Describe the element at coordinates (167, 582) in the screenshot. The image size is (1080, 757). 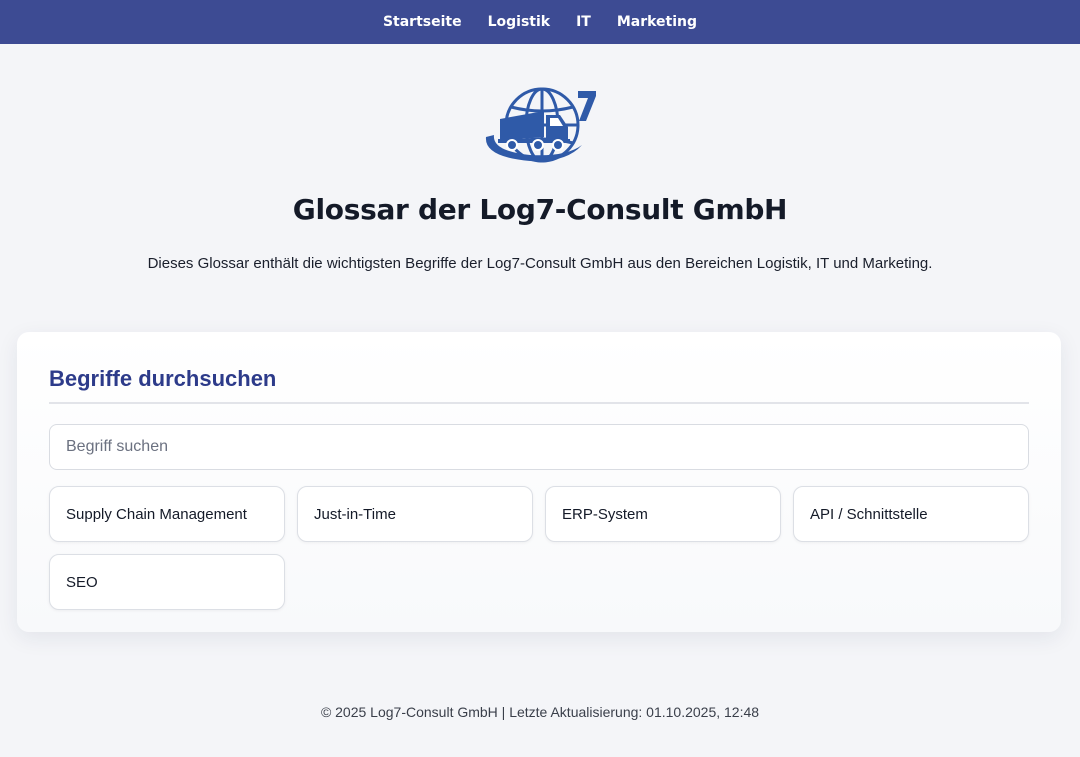
I see `term-seo: SEO` at that location.